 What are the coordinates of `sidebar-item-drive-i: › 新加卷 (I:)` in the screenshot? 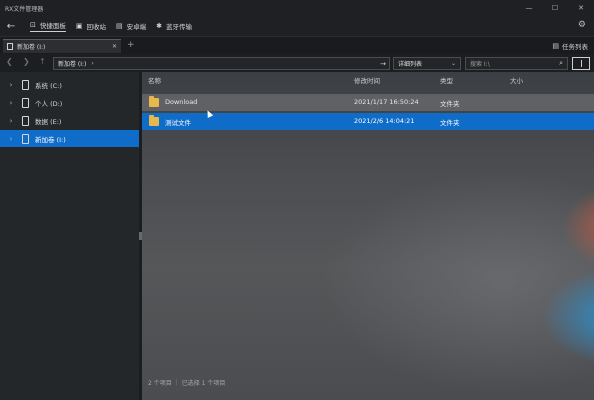 It's located at (69, 138).